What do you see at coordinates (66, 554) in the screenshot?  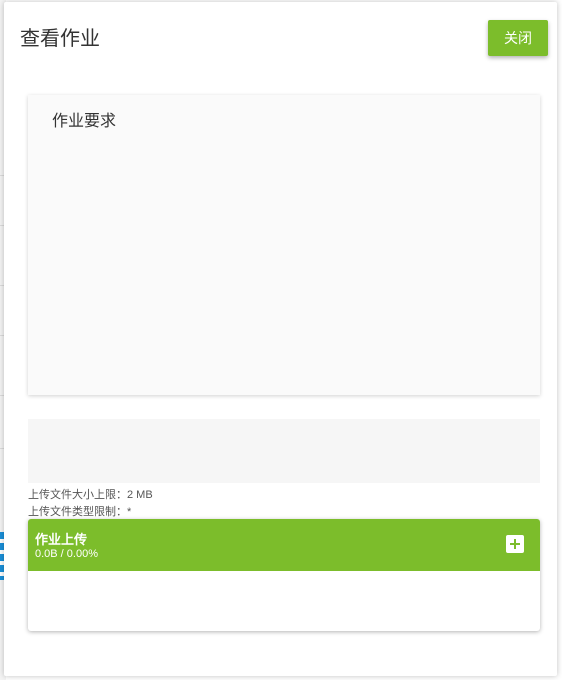 I see `upload-progress-text: 0.0B / 0.00%` at bounding box center [66, 554].